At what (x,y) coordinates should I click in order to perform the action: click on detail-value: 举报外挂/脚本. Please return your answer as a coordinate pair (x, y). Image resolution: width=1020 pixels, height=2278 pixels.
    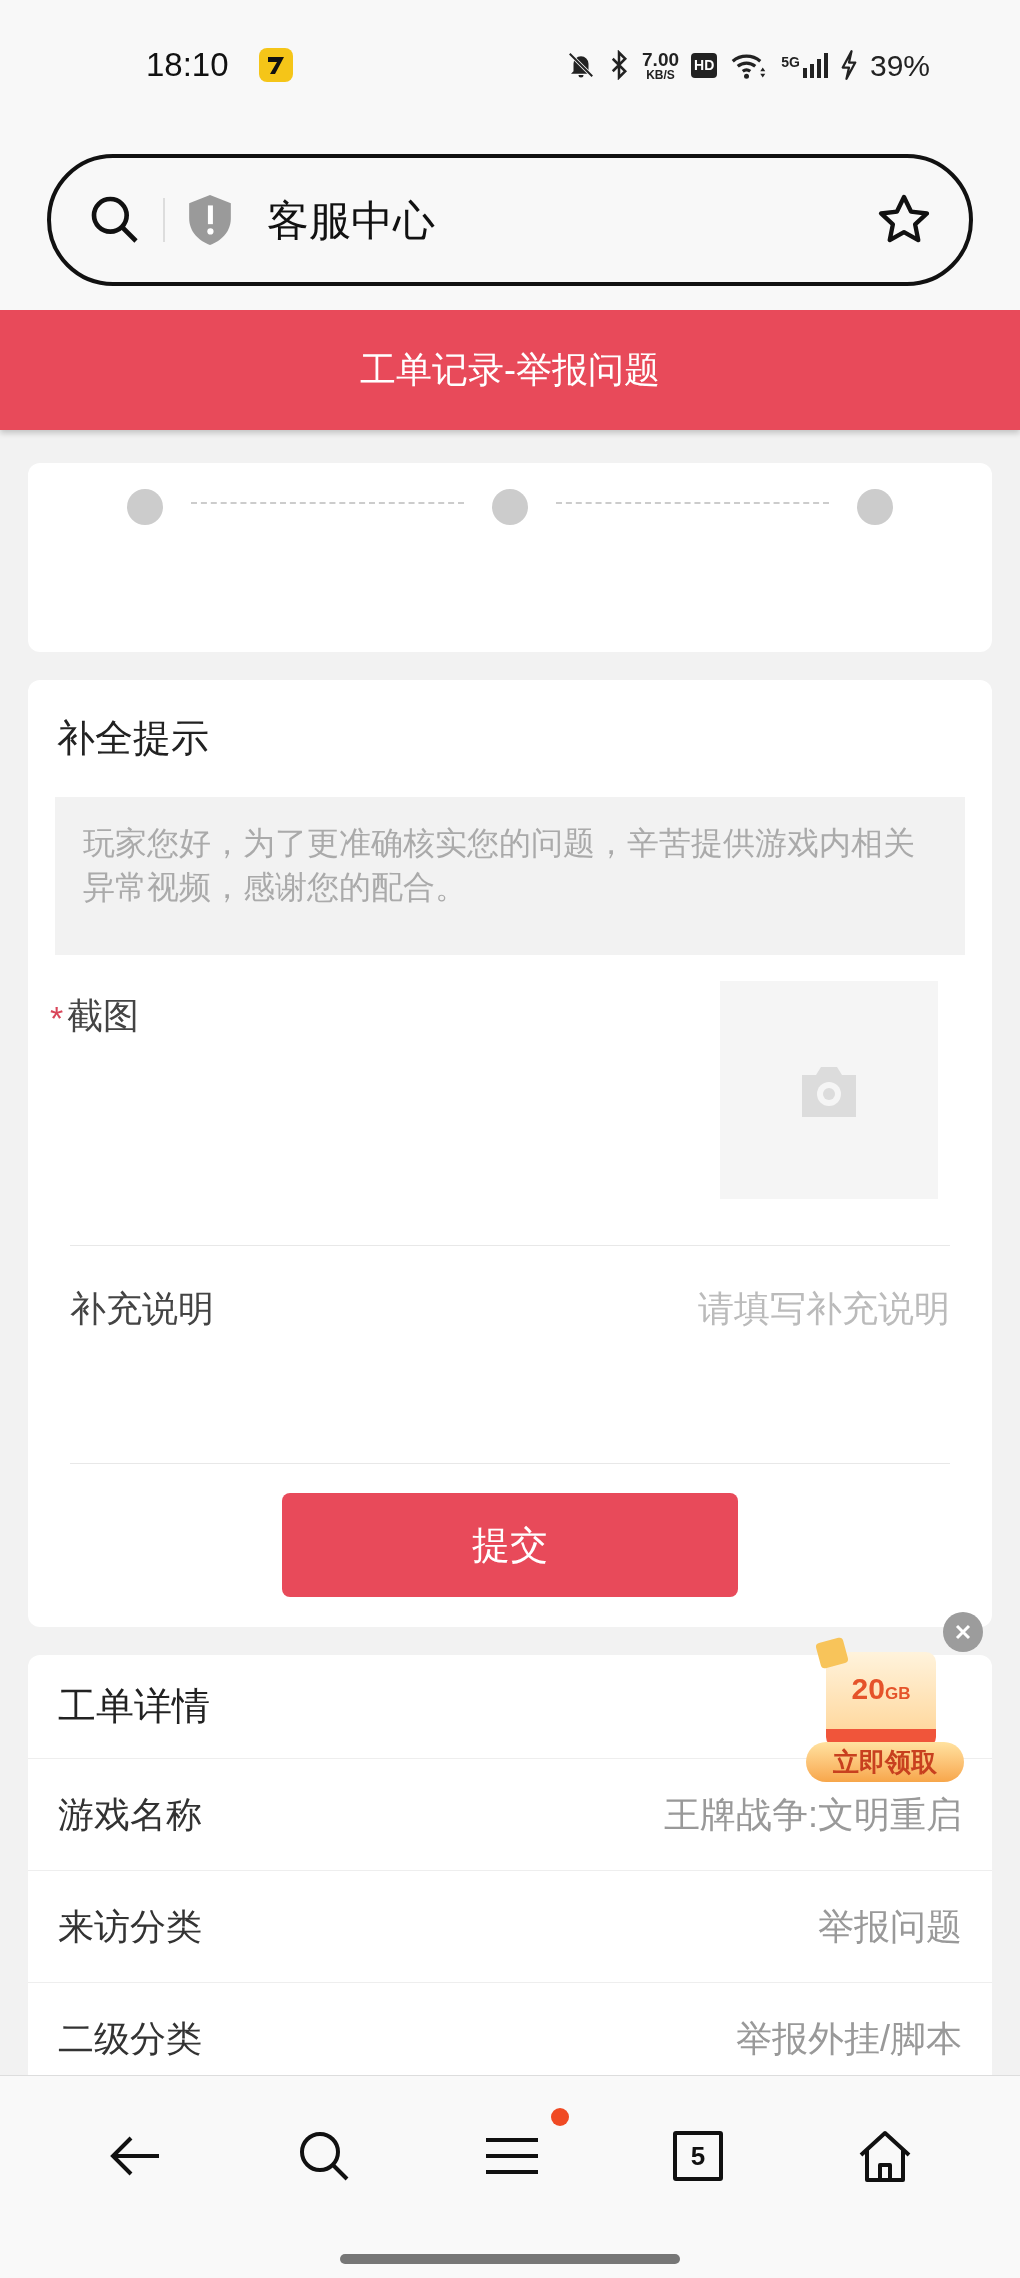
    Looking at the image, I should click on (849, 2038).